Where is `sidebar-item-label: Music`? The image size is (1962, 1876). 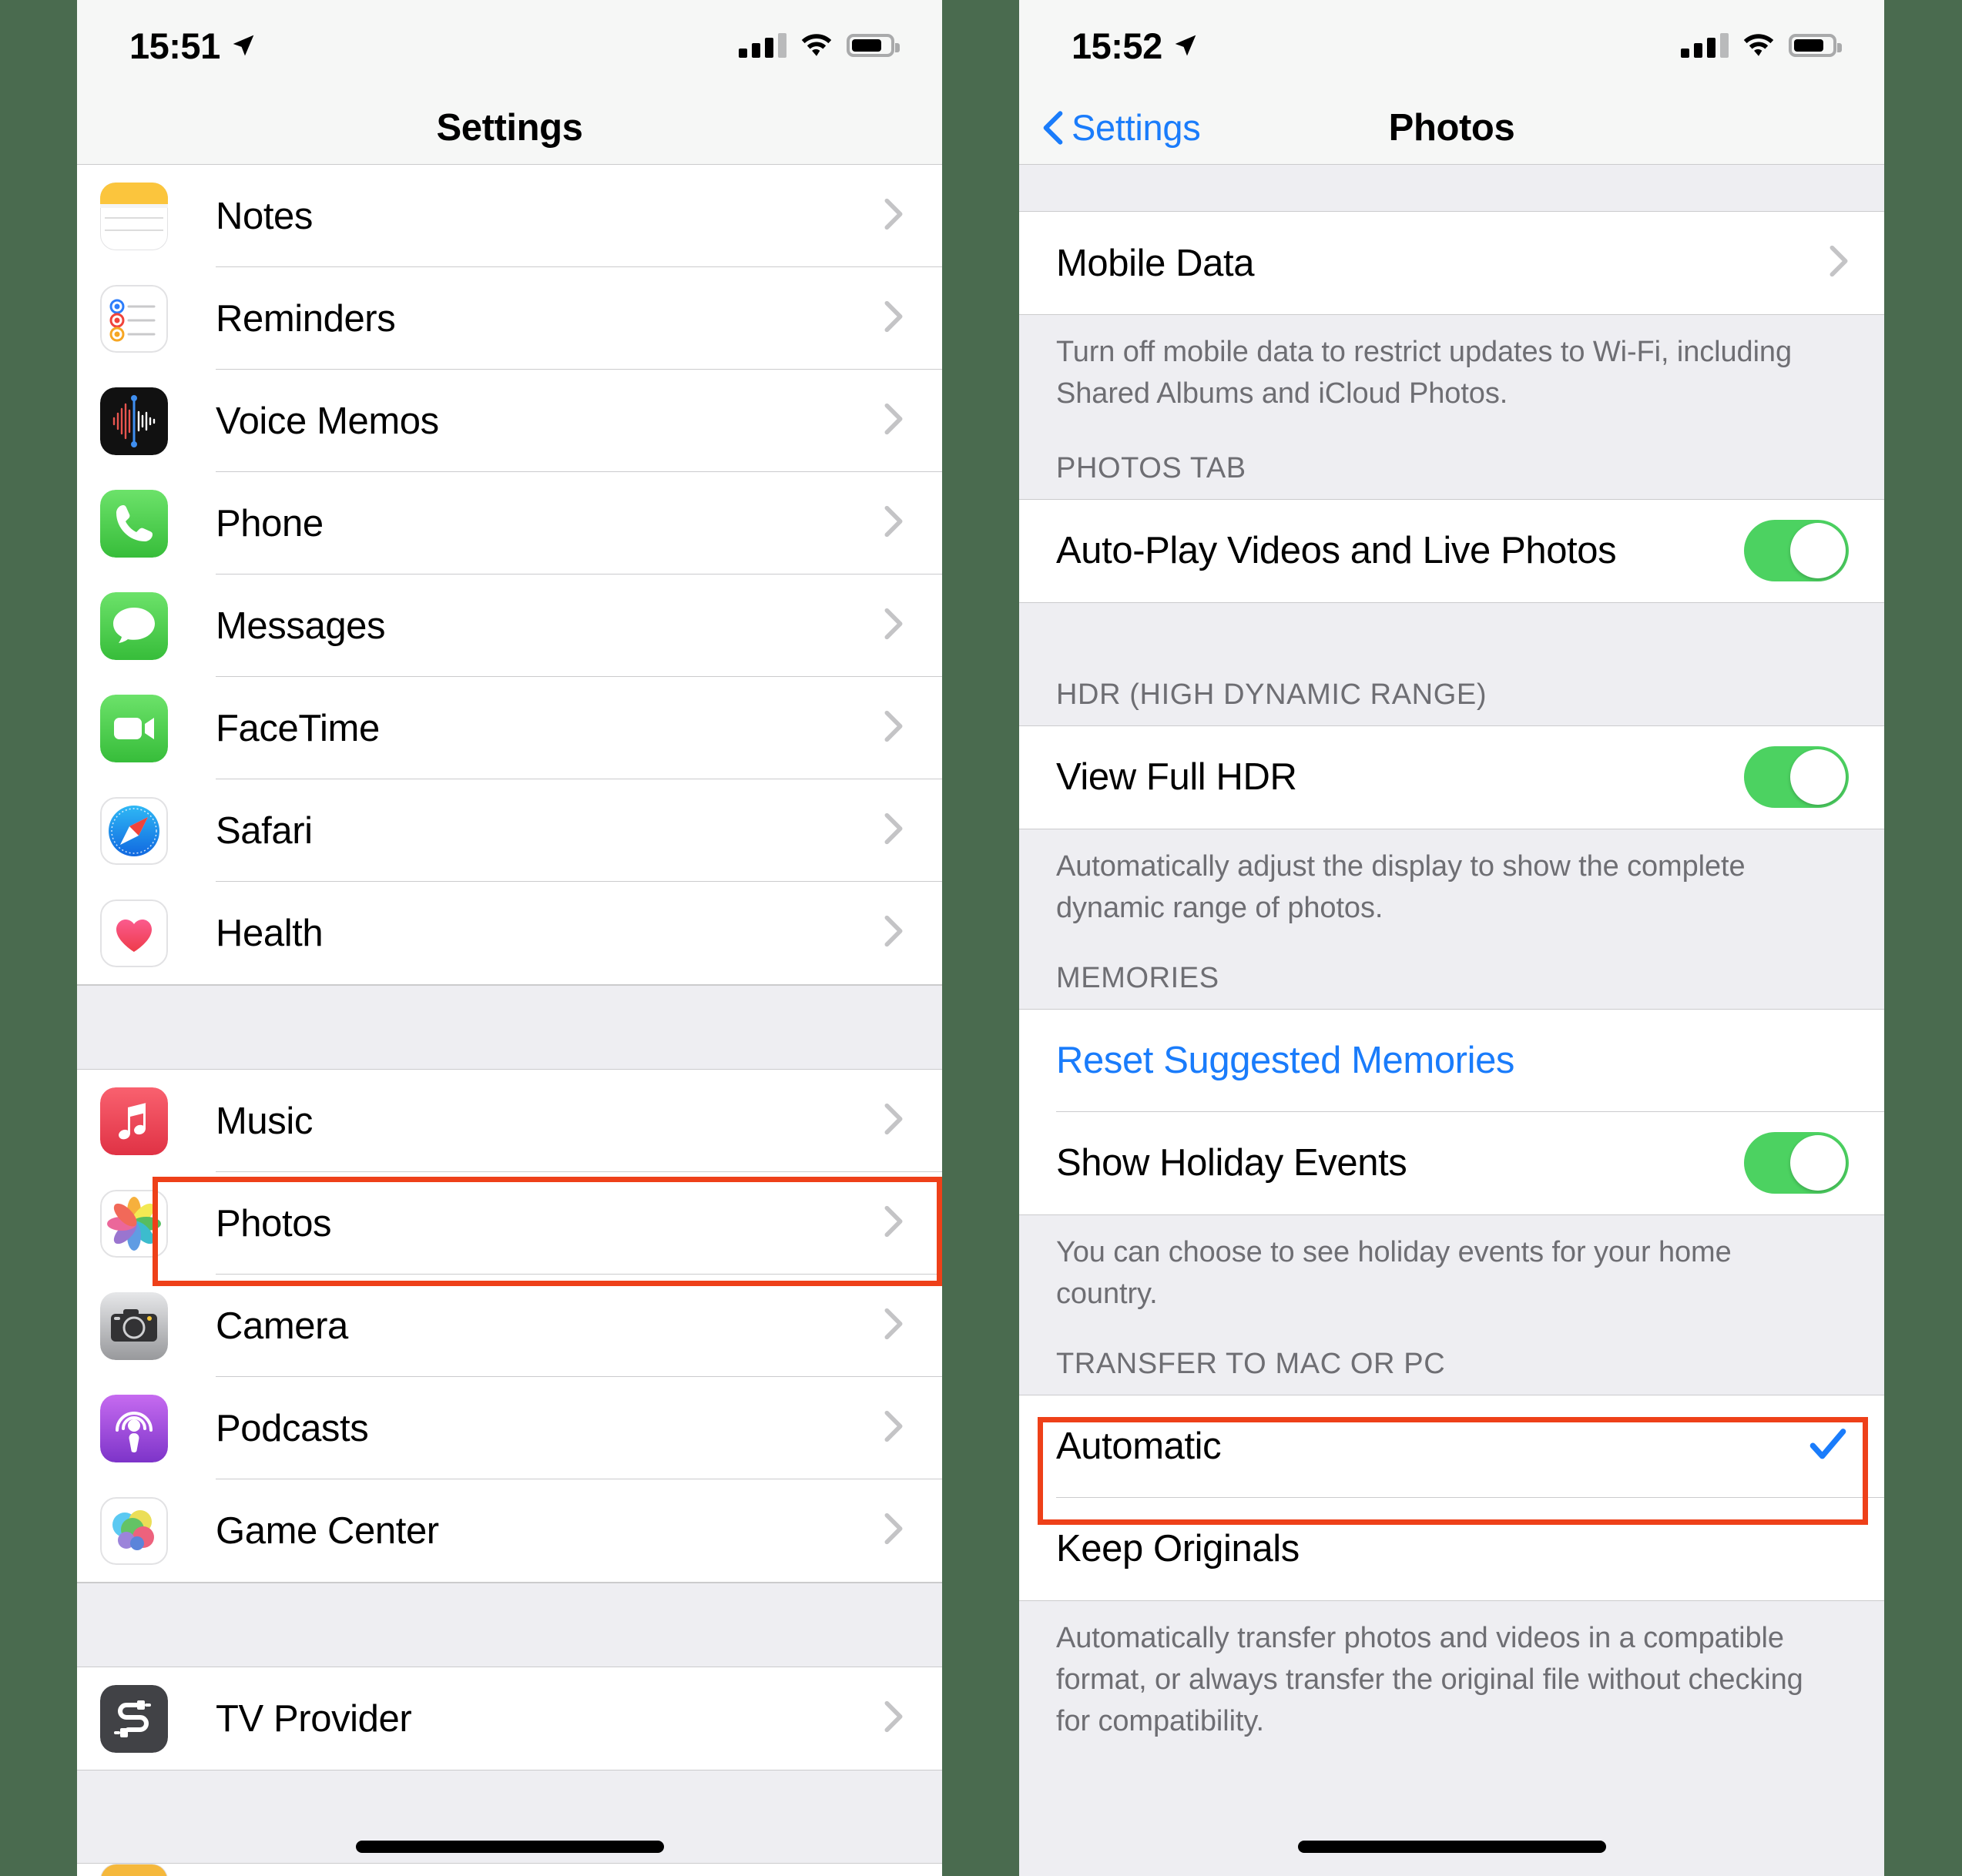
sidebar-item-label: Music is located at coordinates (265, 1121).